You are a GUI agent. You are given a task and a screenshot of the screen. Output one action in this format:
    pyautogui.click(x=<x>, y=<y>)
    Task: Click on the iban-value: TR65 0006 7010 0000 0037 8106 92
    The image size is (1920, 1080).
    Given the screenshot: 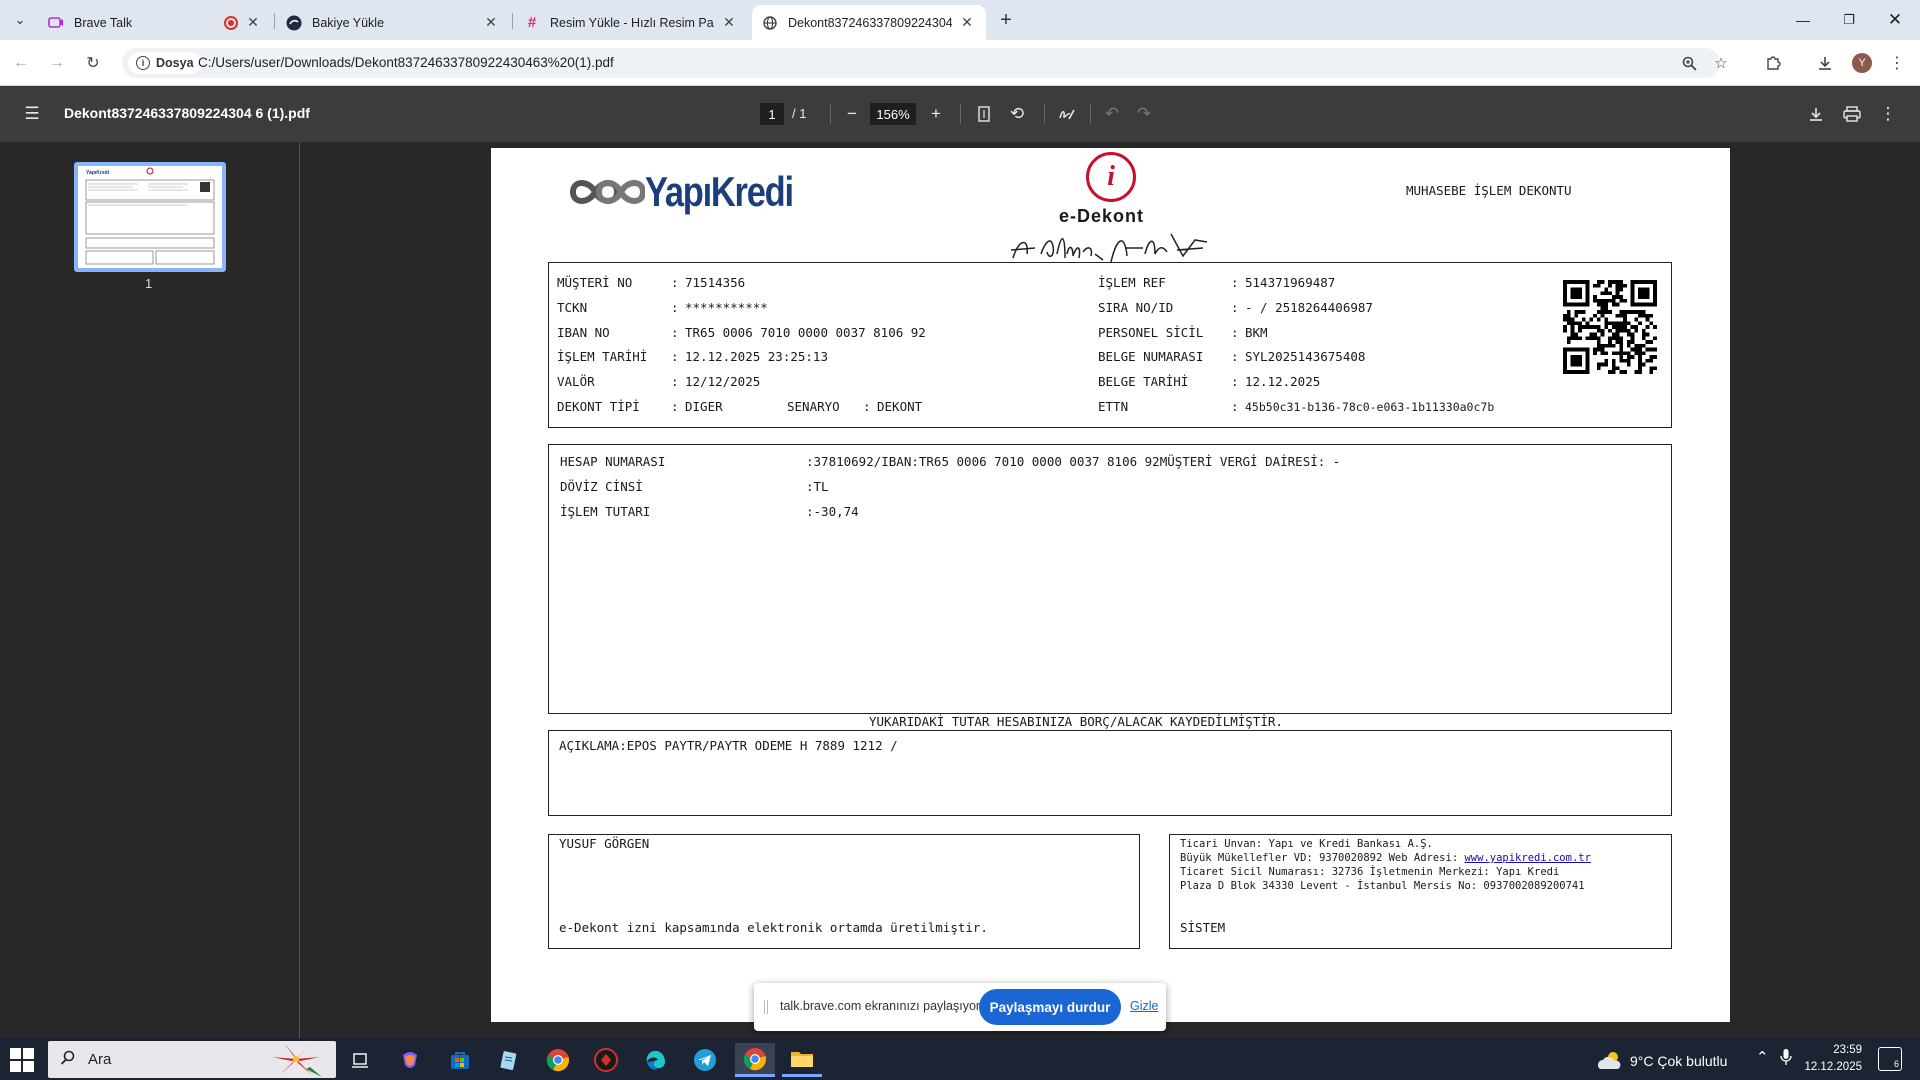 What is the action you would take?
    pyautogui.click(x=805, y=332)
    